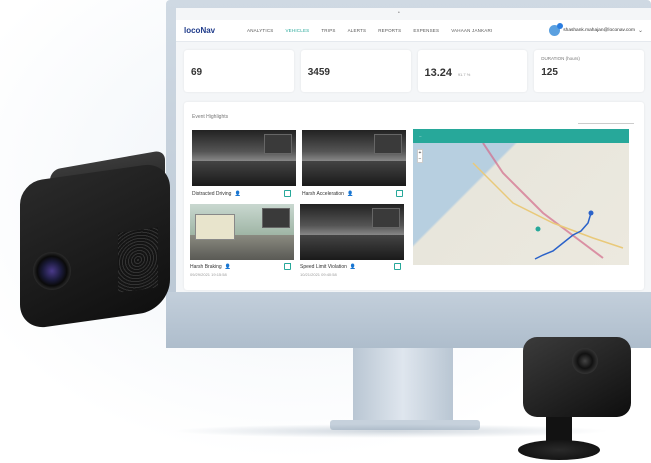 Image resolution: width=651 pixels, height=463 pixels. Describe the element at coordinates (297, 30) in the screenshot. I see `nav-item-vehicles: VEHICLES` at that location.